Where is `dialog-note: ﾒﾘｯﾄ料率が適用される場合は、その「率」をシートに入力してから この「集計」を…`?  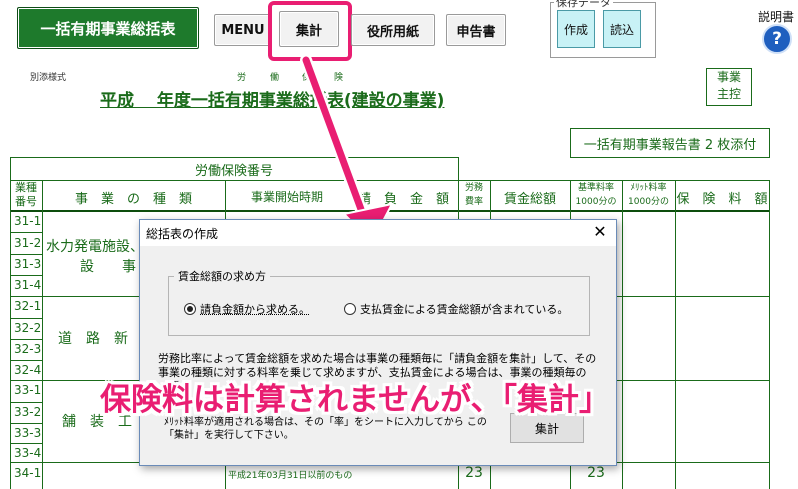 dialog-note: ﾒﾘｯﾄ料率が適用される場合は、その「率」をシートに入力してから この「集計」を… is located at coordinates (325, 429).